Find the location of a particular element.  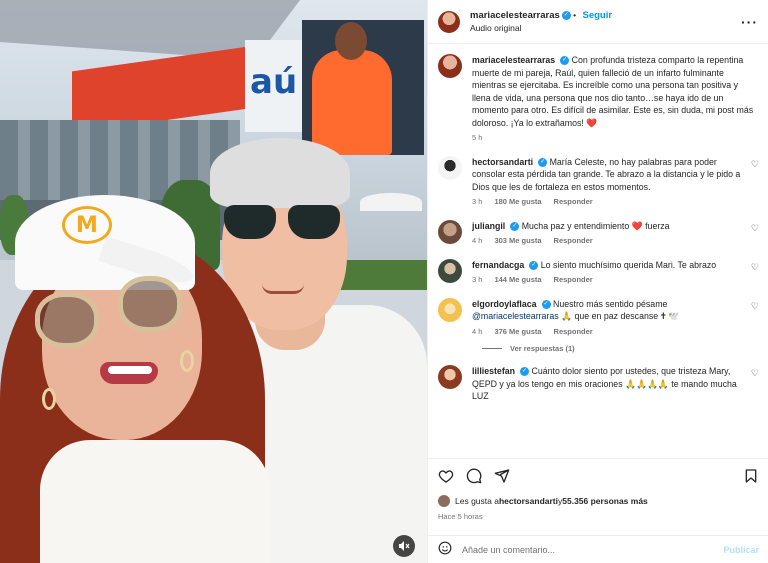

view-replies-button: Ver respuestas (1) is located at coordinates (620, 348).